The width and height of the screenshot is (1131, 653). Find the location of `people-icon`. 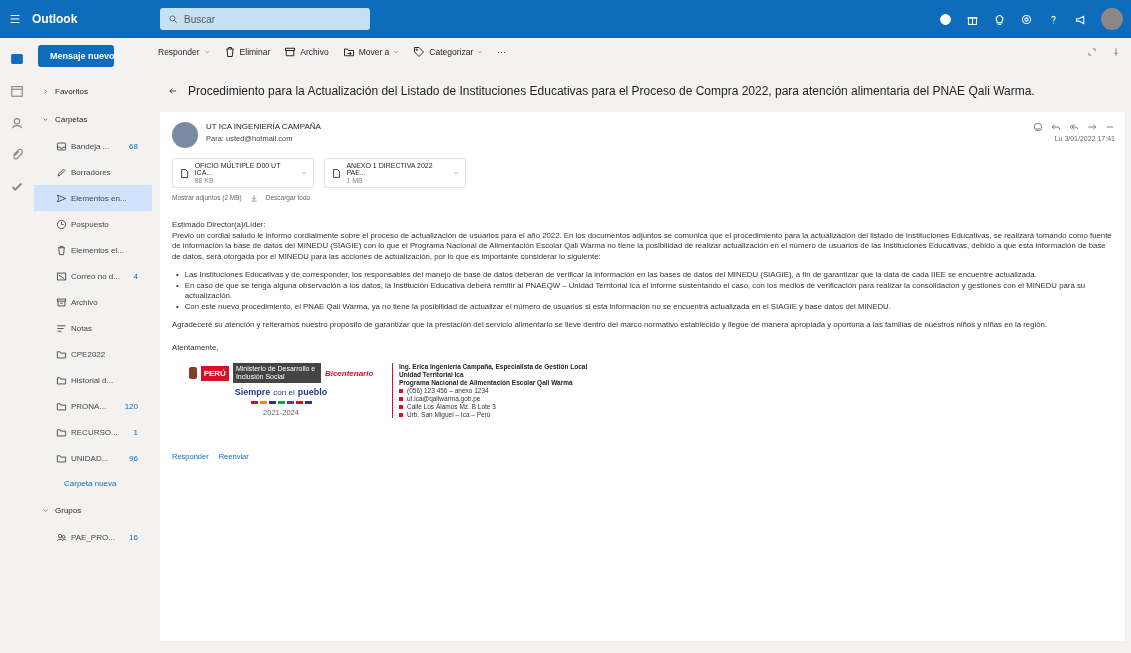

people-icon is located at coordinates (17, 123).